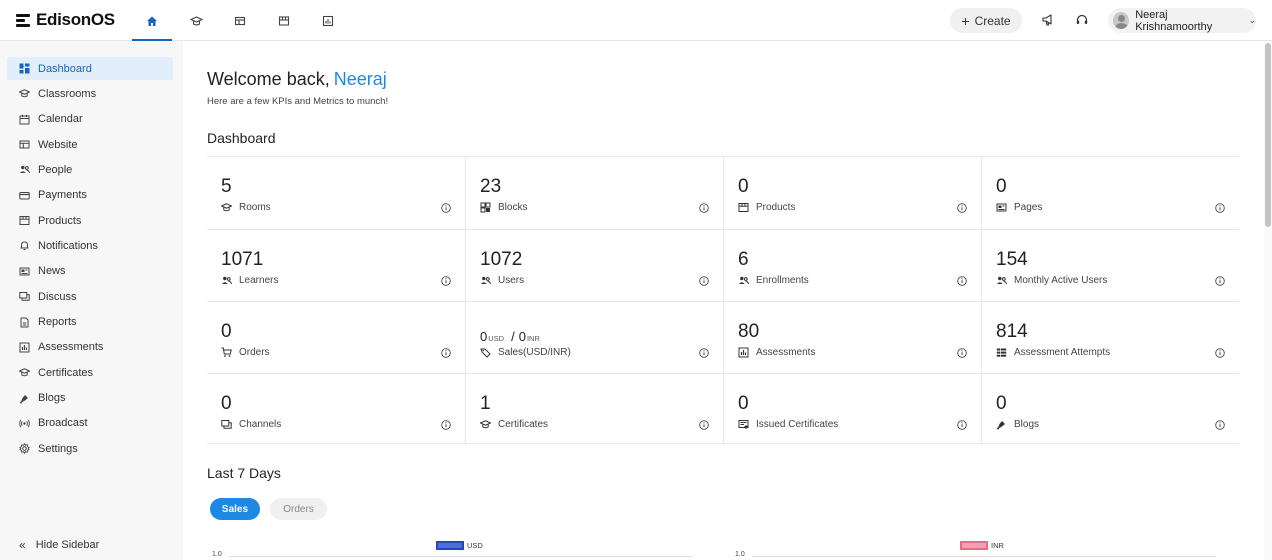  I want to click on sidebar-item-label: People, so click(55, 169).